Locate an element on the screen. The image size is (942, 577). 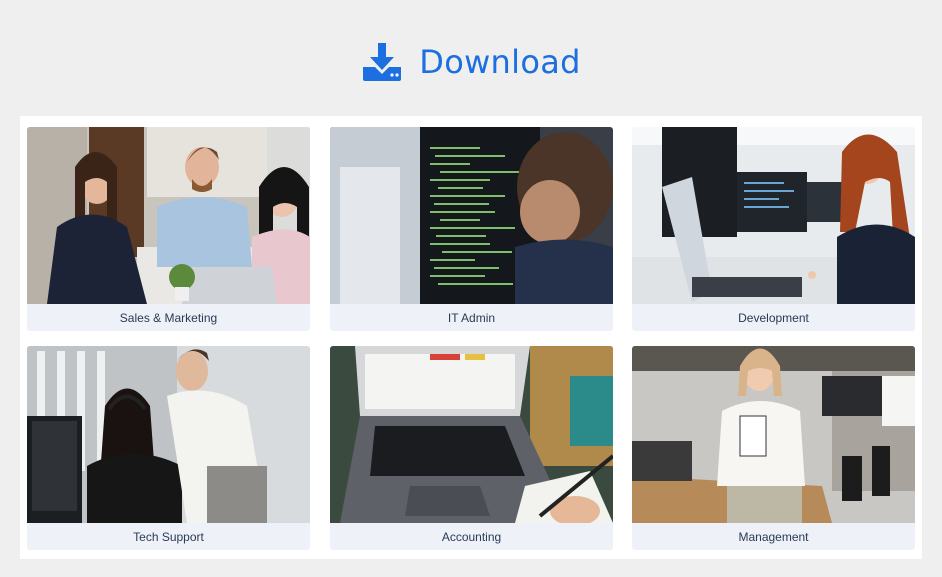
card-label: IT Admin is located at coordinates (471, 317).